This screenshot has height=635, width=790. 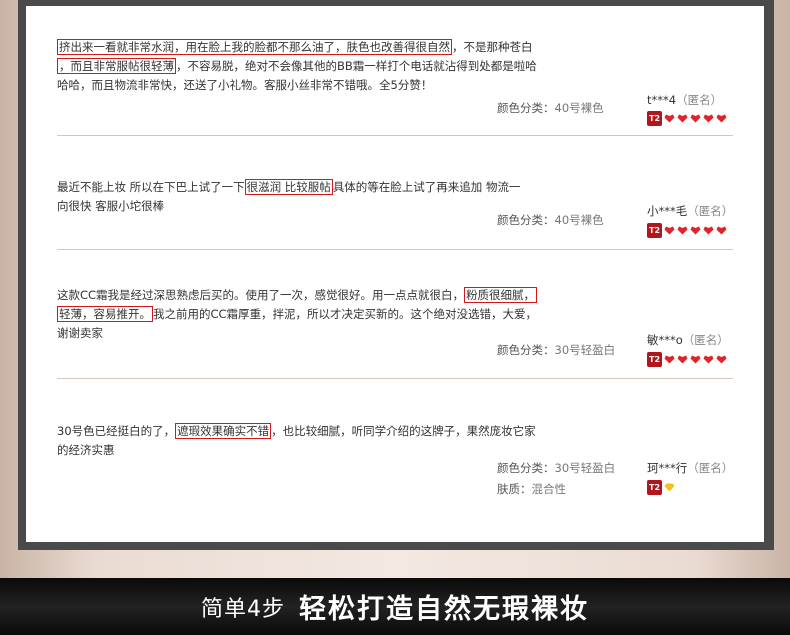 I want to click on highlight: 粉质很细腻，, so click(x=501, y=295).